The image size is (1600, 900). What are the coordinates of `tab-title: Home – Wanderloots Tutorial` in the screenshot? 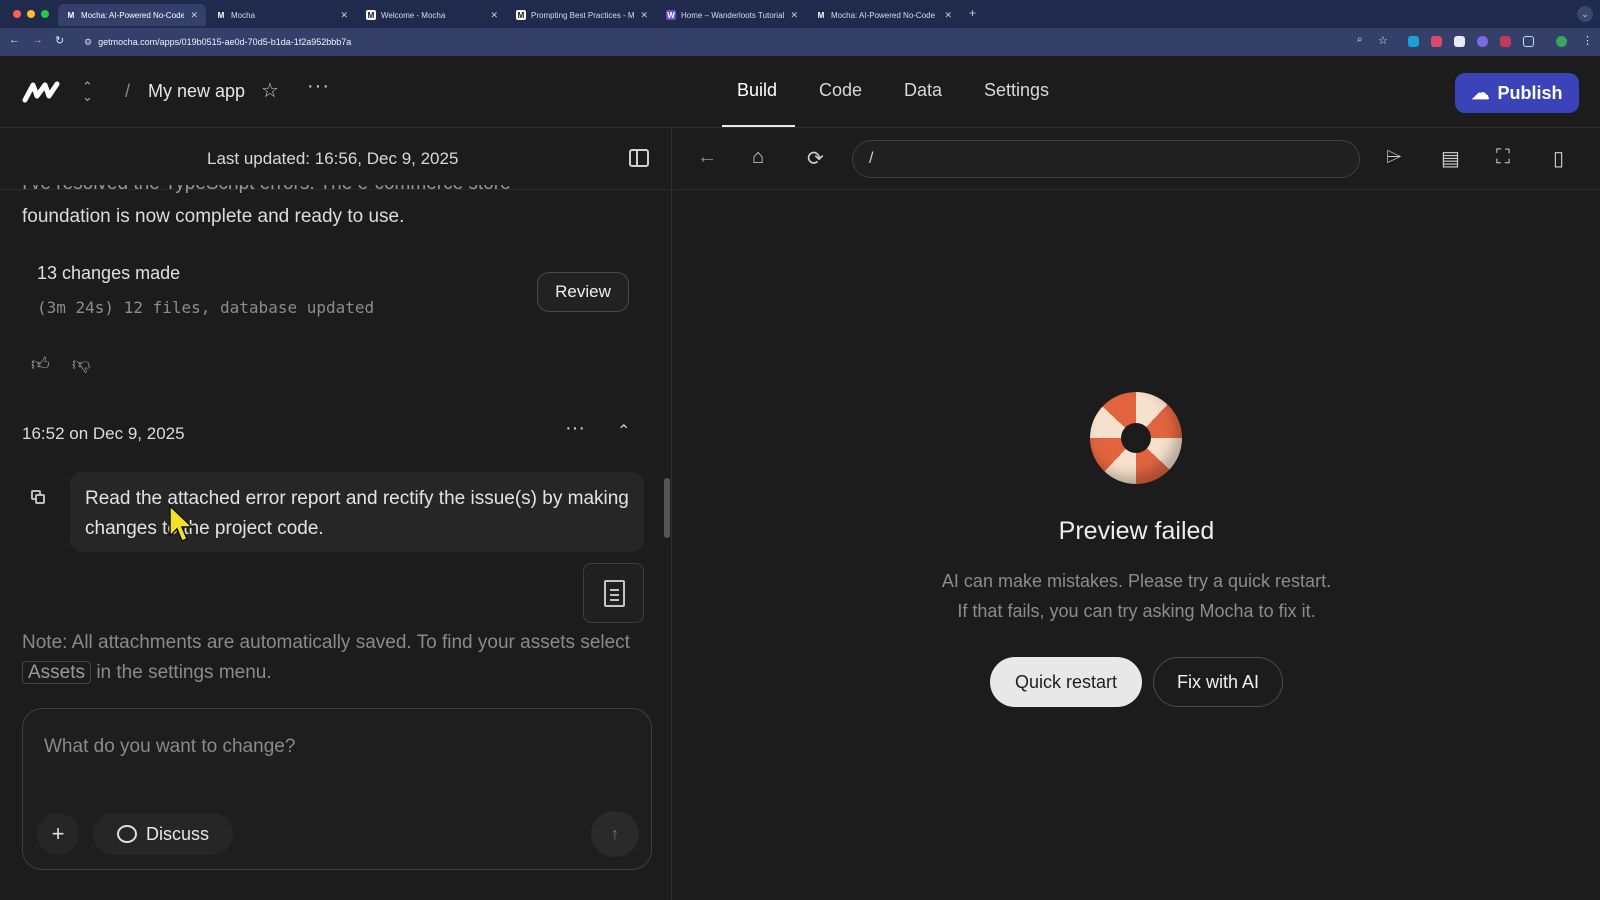 It's located at (733, 15).